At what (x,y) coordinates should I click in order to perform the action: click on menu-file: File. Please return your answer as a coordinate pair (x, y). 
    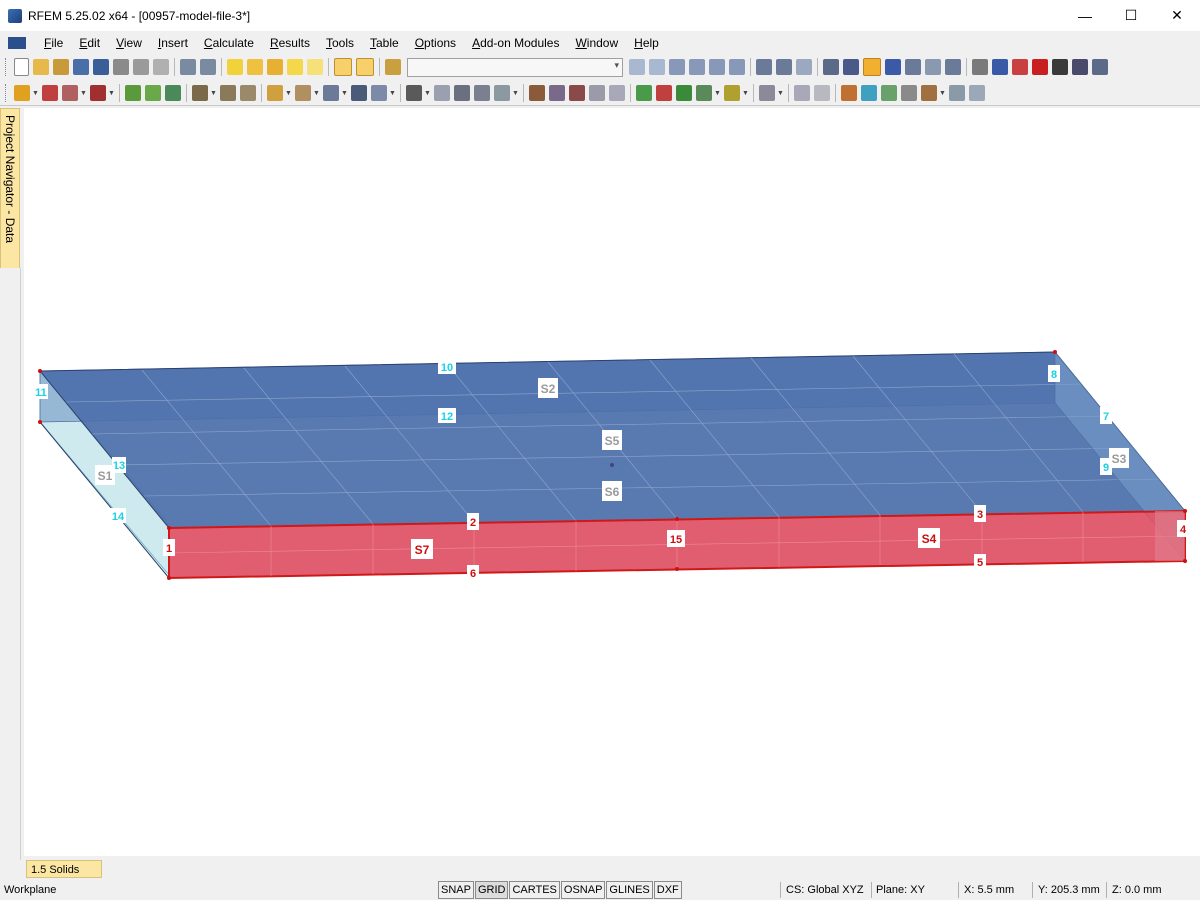
    Looking at the image, I should click on (53, 43).